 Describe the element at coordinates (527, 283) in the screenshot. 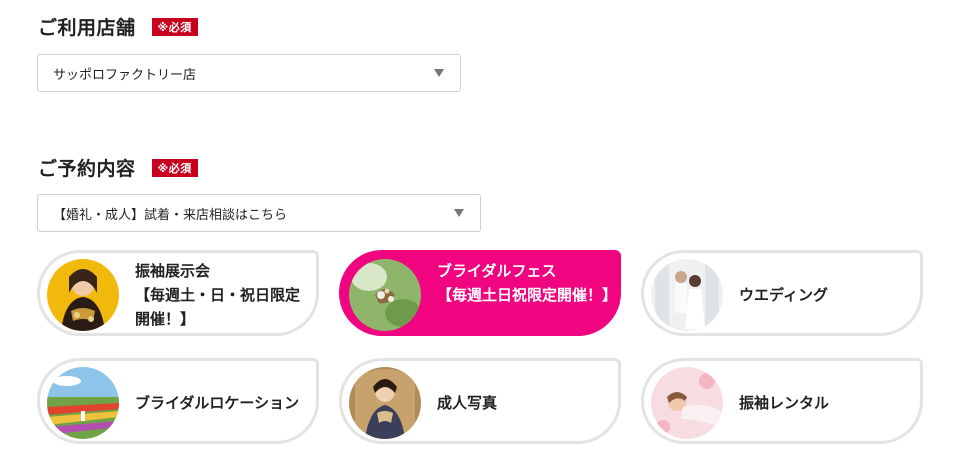

I see `option-label: ブライダルフェス 【毎週土日祝限定開催！】` at that location.